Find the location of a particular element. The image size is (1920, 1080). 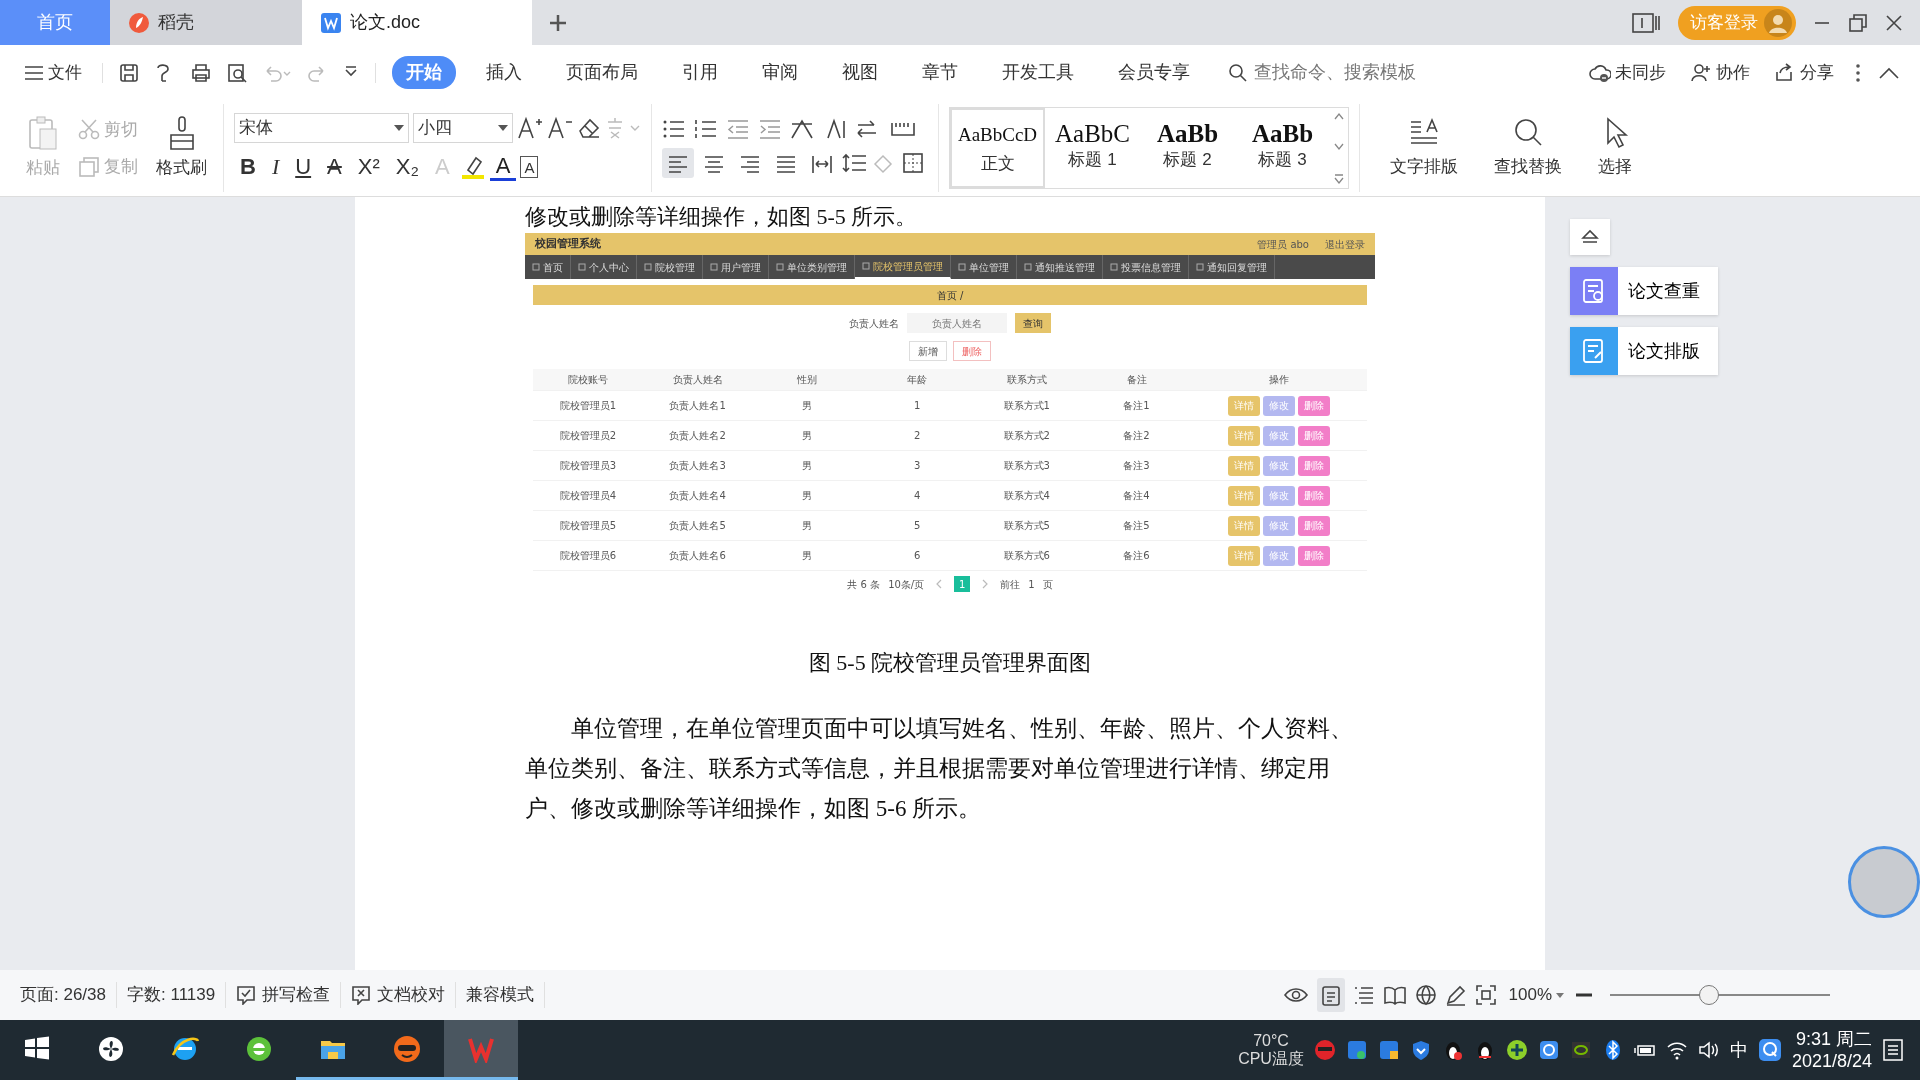

nav-item: 院校管理 is located at coordinates (670, 267).